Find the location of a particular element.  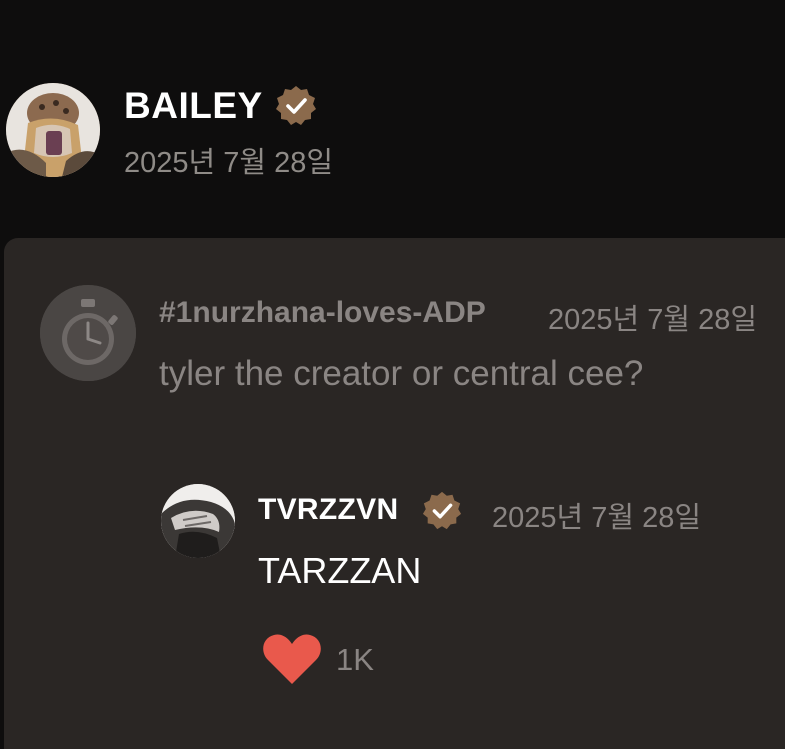

reply-date: 2025년 7월 28일 is located at coordinates (597, 518).